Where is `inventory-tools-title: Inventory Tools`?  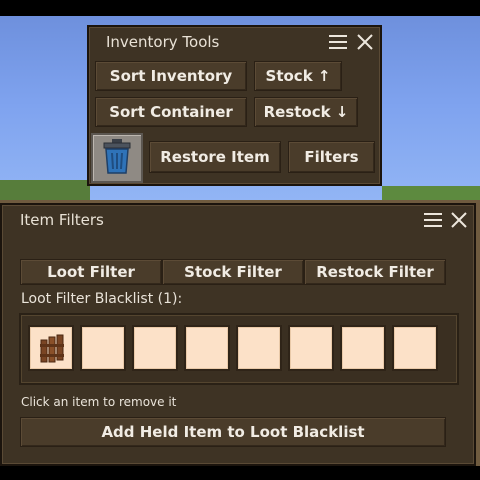 inventory-tools-title: Inventory Tools is located at coordinates (163, 42).